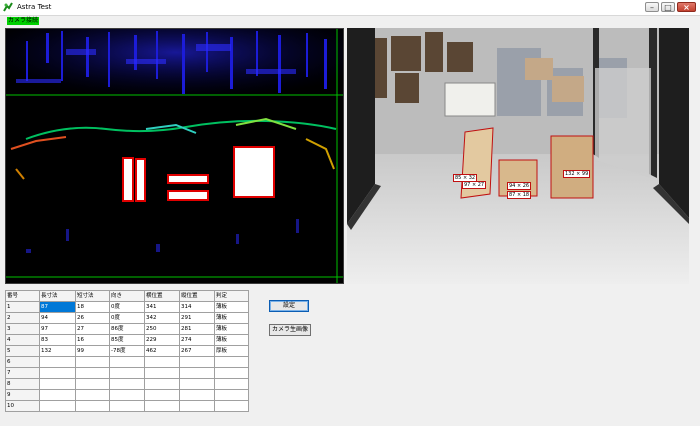  I want to click on table-cell: 274, so click(197, 340).